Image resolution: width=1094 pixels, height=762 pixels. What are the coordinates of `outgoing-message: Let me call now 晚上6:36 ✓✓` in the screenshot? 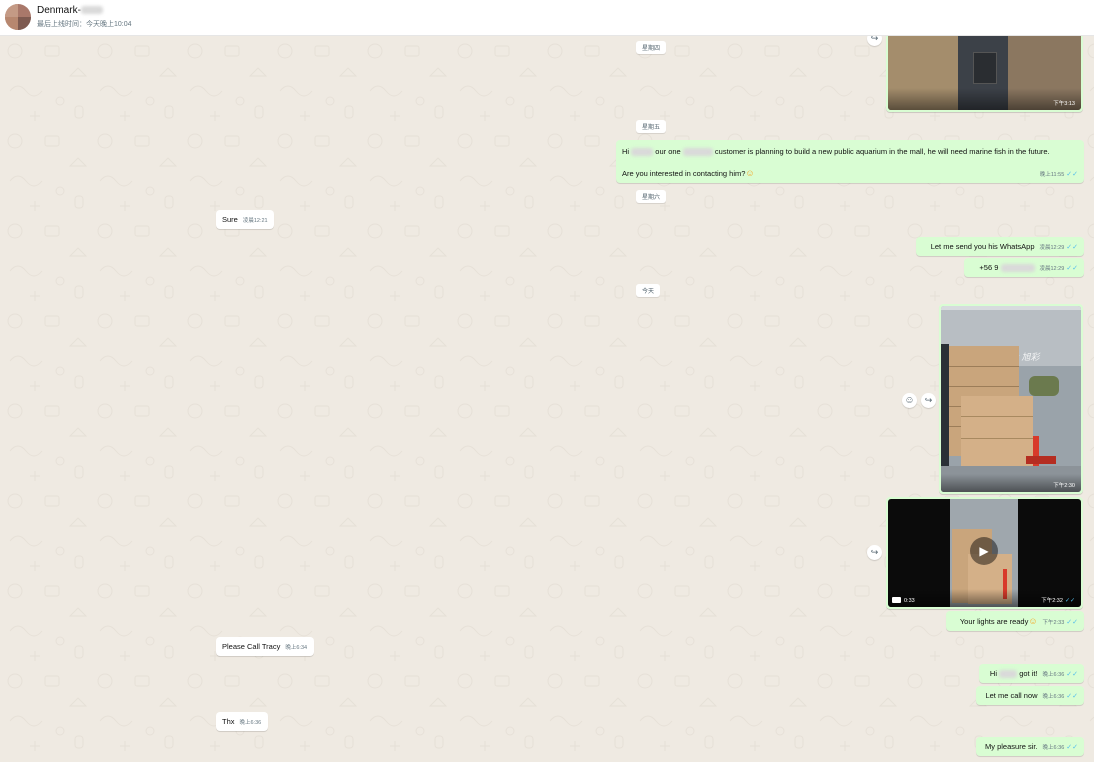 It's located at (1030, 695).